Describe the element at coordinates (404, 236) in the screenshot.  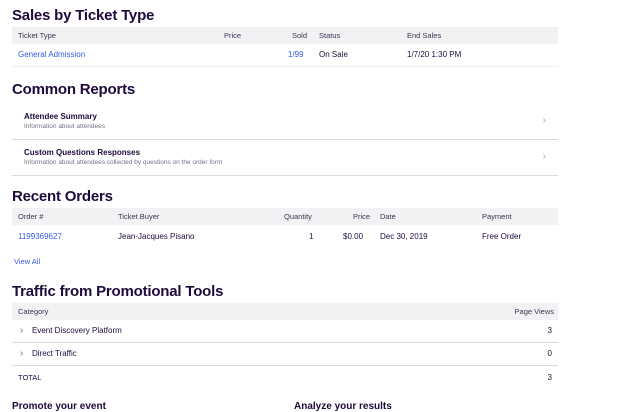
I see `order-date: Dec 30, 2019` at that location.